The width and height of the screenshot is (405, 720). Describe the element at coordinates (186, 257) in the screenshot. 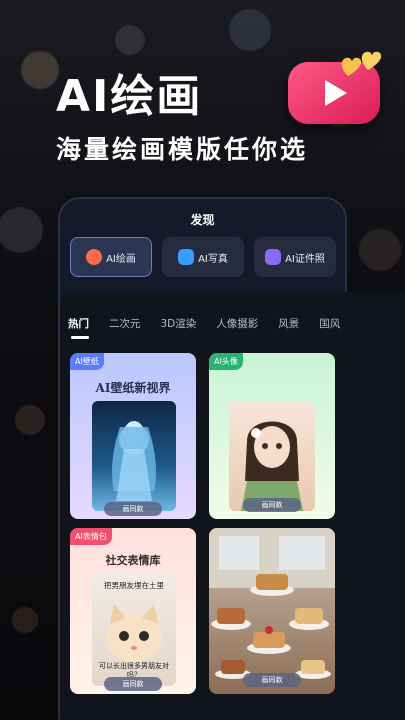

I see `portrait-icon` at that location.